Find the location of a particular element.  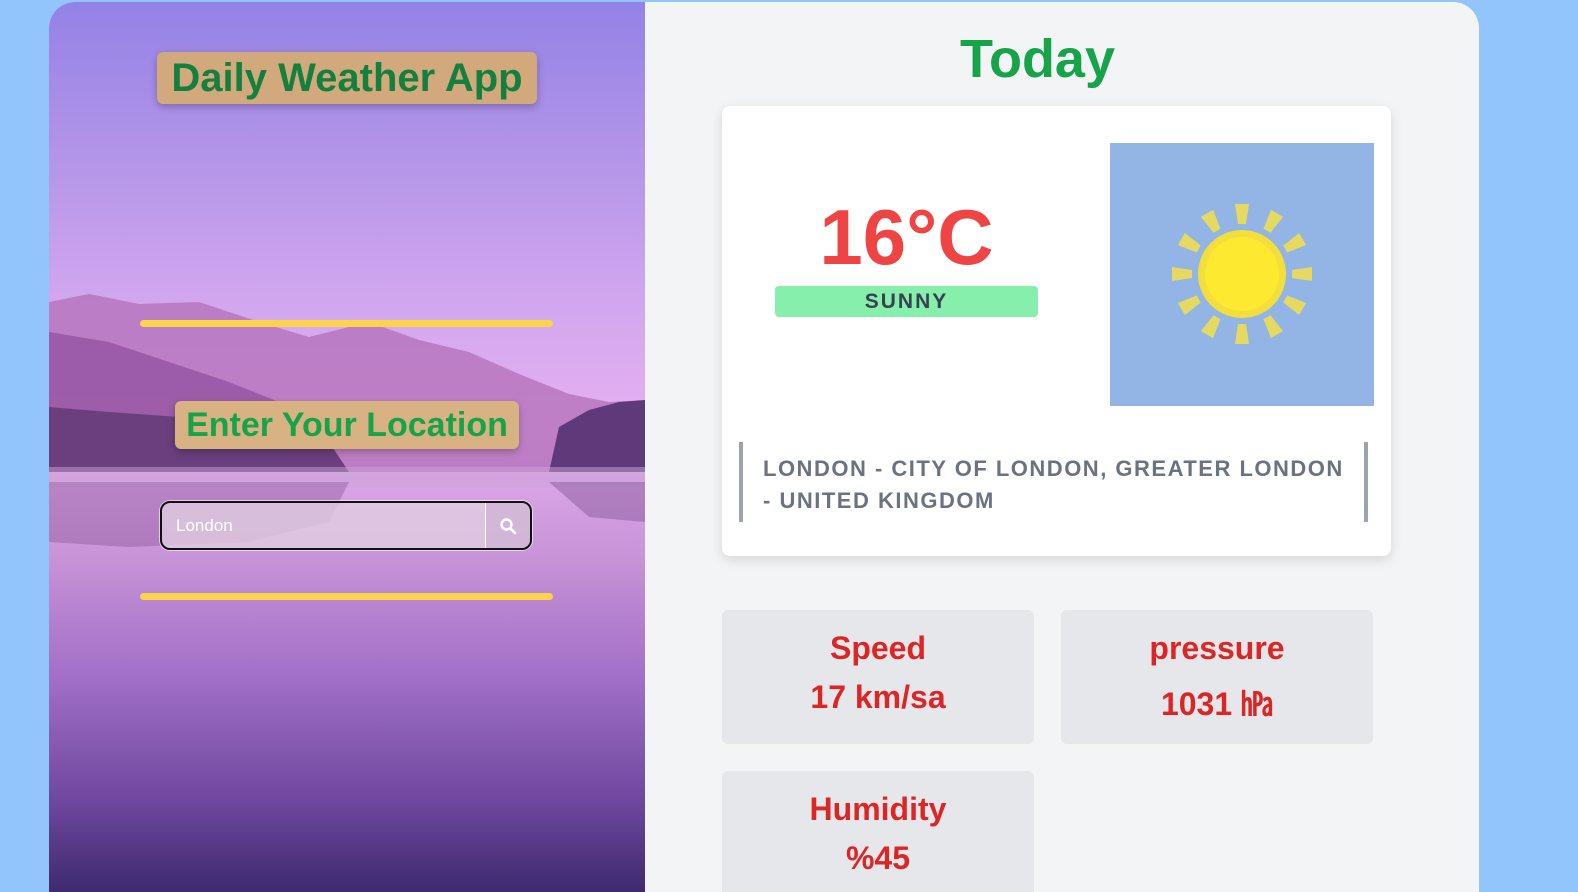

divider-top is located at coordinates (346, 323).